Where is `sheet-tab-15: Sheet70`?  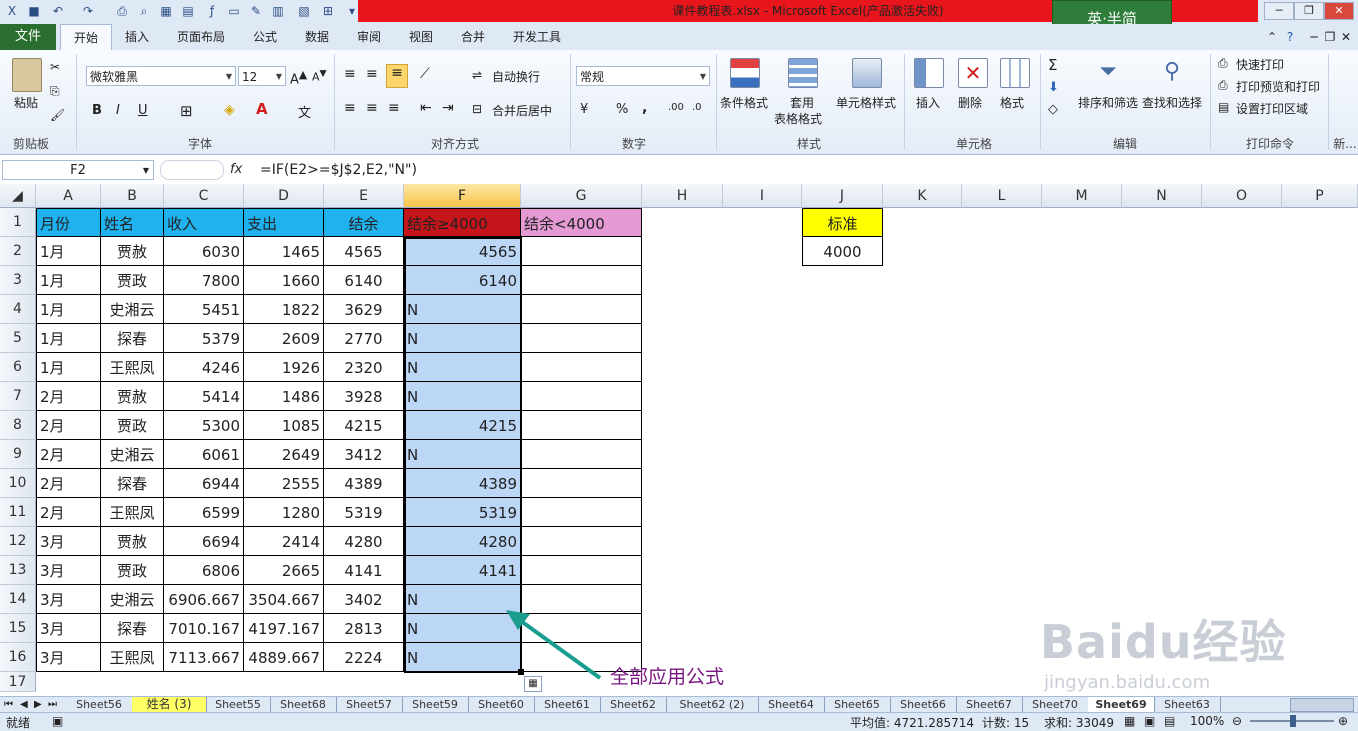
sheet-tab-15: Sheet70 is located at coordinates (1055, 704).